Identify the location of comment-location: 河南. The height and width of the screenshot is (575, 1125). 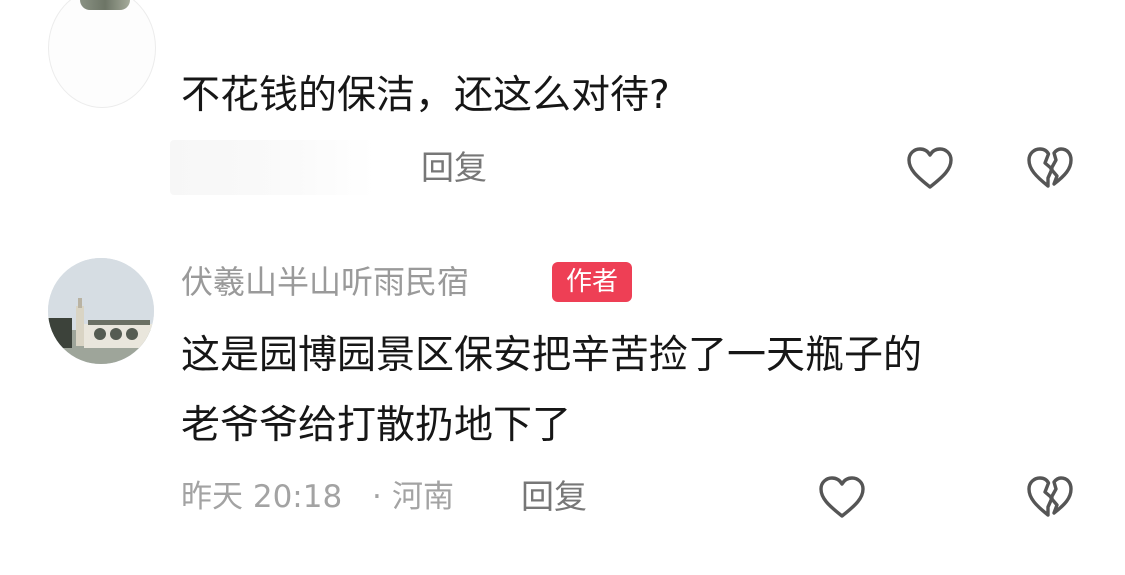
(423, 497).